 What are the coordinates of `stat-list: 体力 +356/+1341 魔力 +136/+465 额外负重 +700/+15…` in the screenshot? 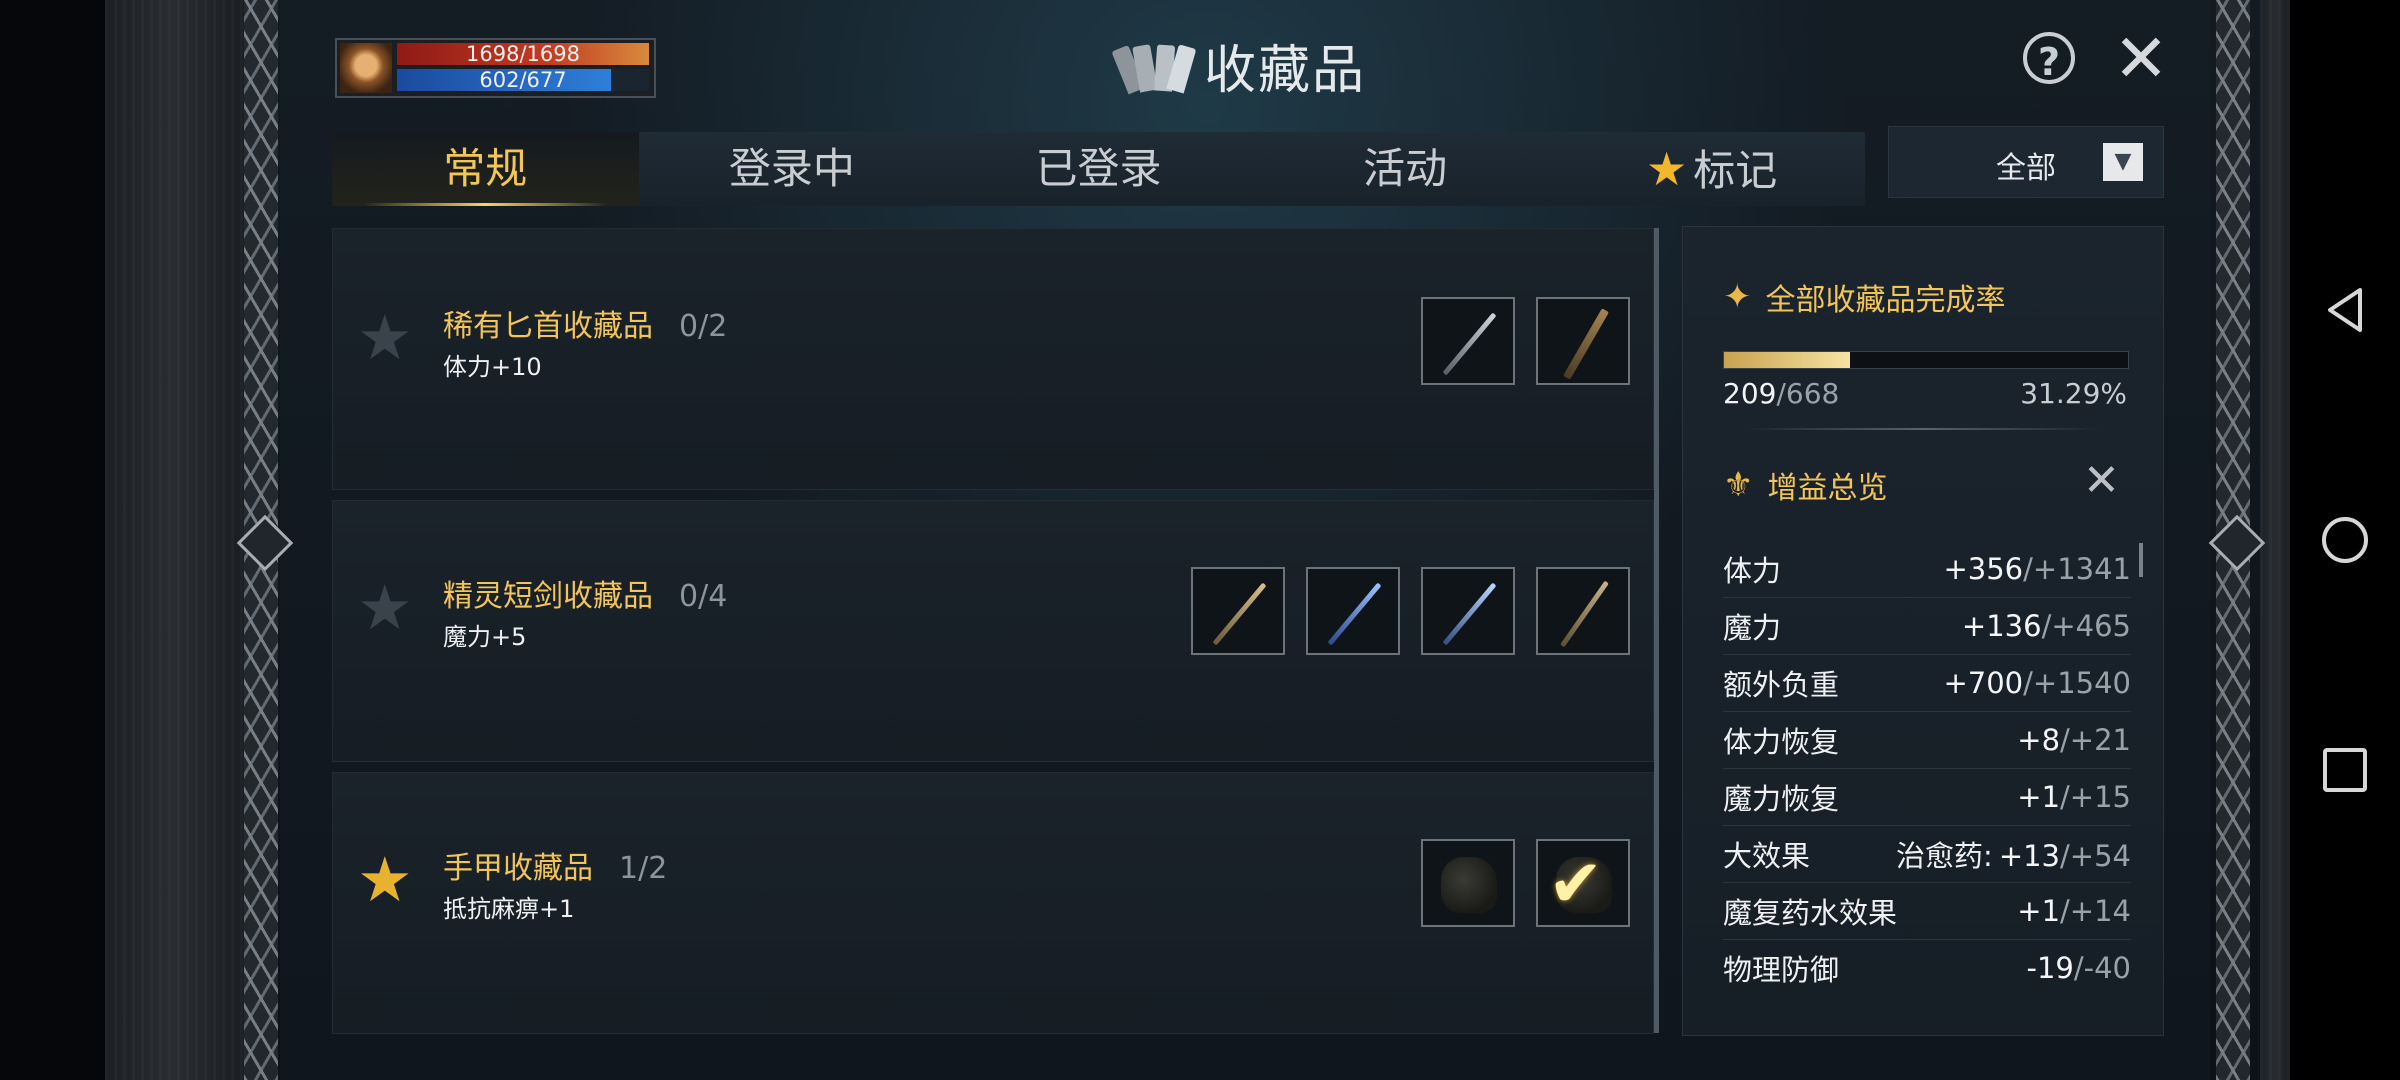 It's located at (1927, 768).